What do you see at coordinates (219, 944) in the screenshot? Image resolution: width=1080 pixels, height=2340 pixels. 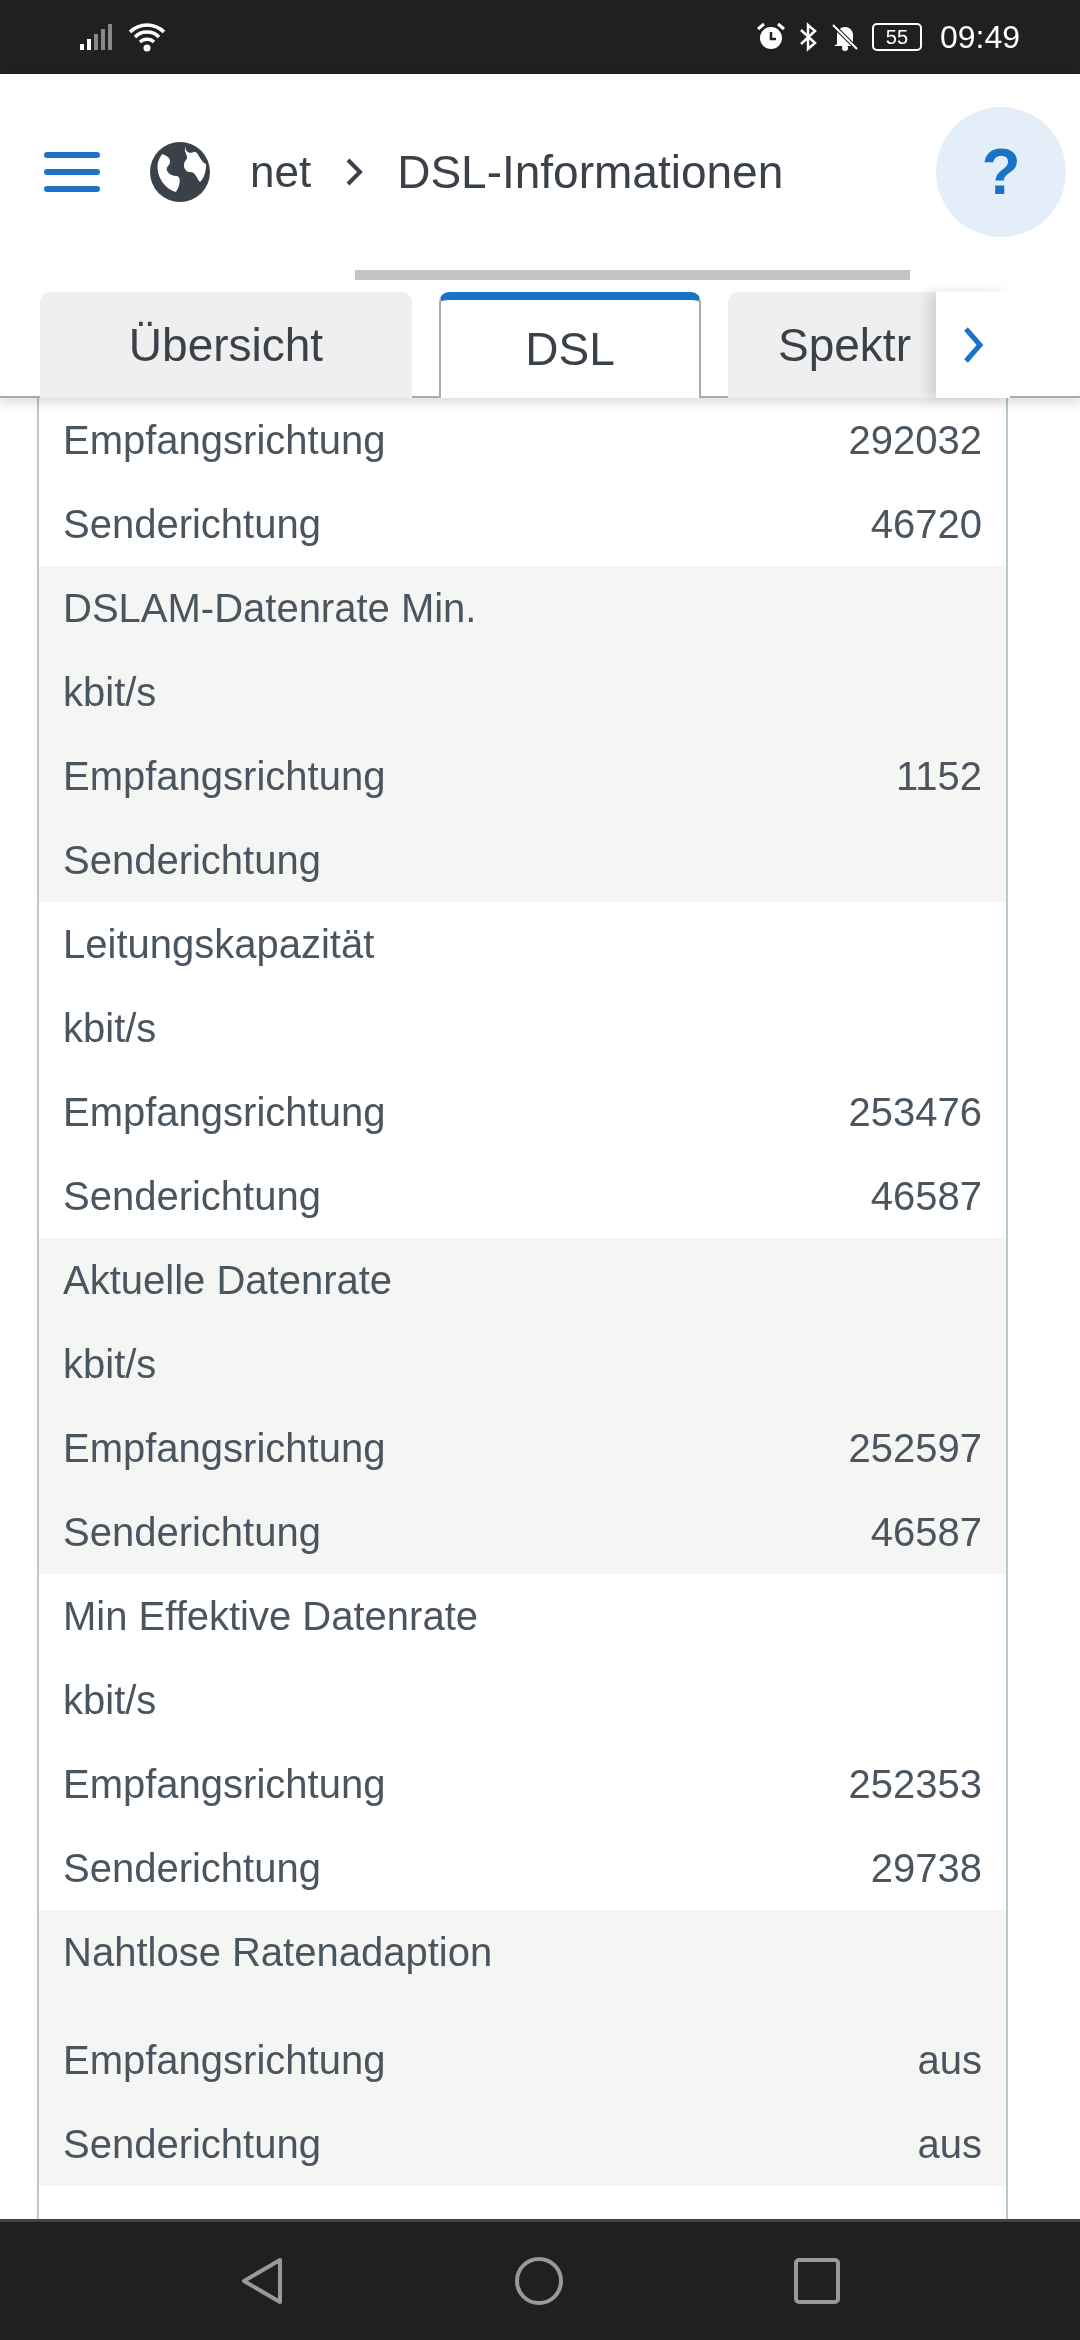 I see `group-title: Leitungskapazität` at bounding box center [219, 944].